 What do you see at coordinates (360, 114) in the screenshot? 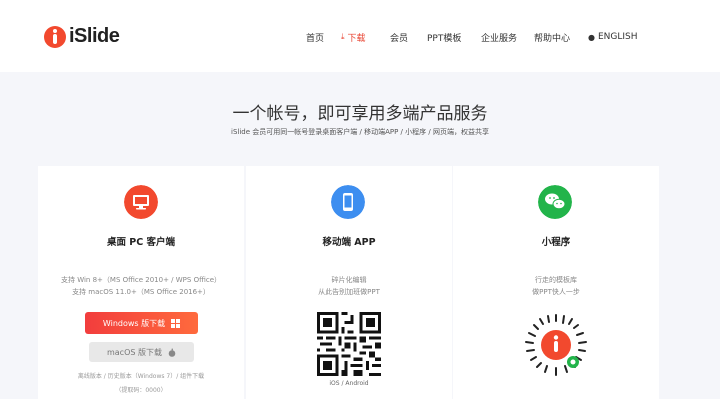
I see `hero-title: 一个帐号，即可享用多端产品服务` at bounding box center [360, 114].